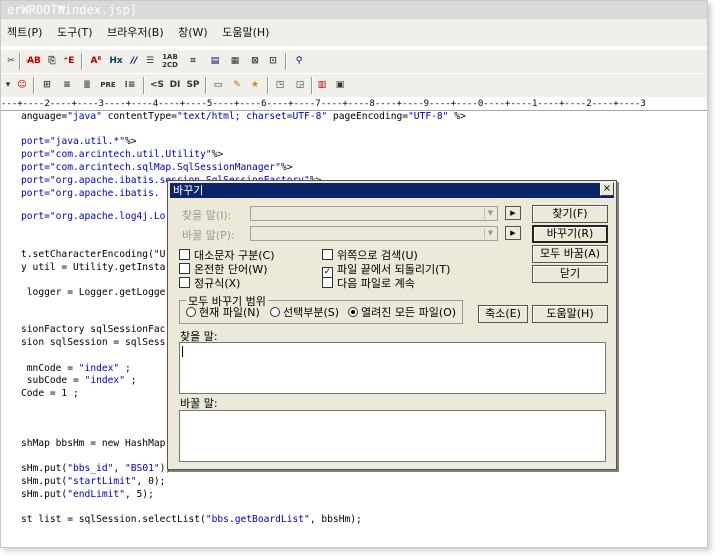  What do you see at coordinates (130, 85) in the screenshot?
I see `ordered-list-icon: ⁝≡` at bounding box center [130, 85].